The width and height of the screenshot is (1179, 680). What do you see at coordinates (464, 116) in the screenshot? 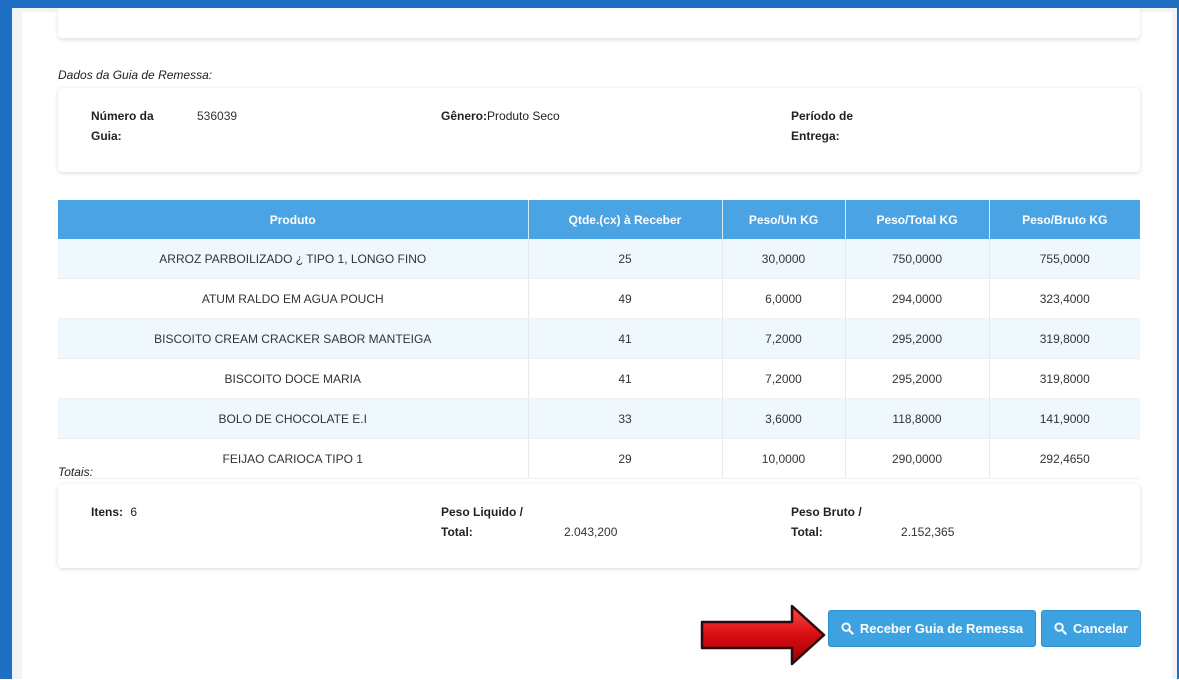
I see `genero-label: Gênero:` at bounding box center [464, 116].